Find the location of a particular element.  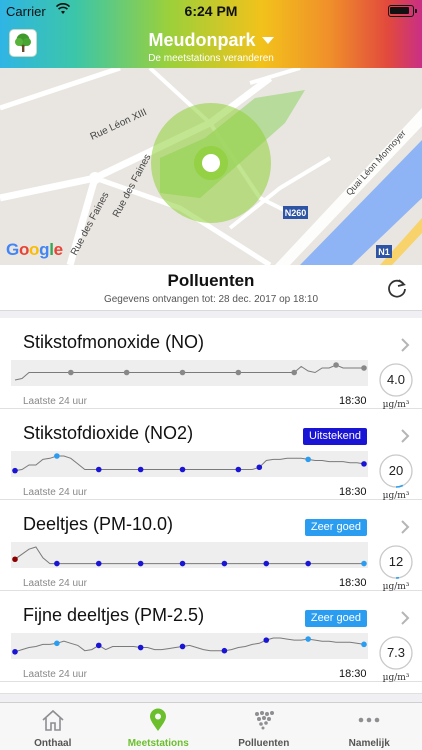

chart-background is located at coordinates (189, 464).